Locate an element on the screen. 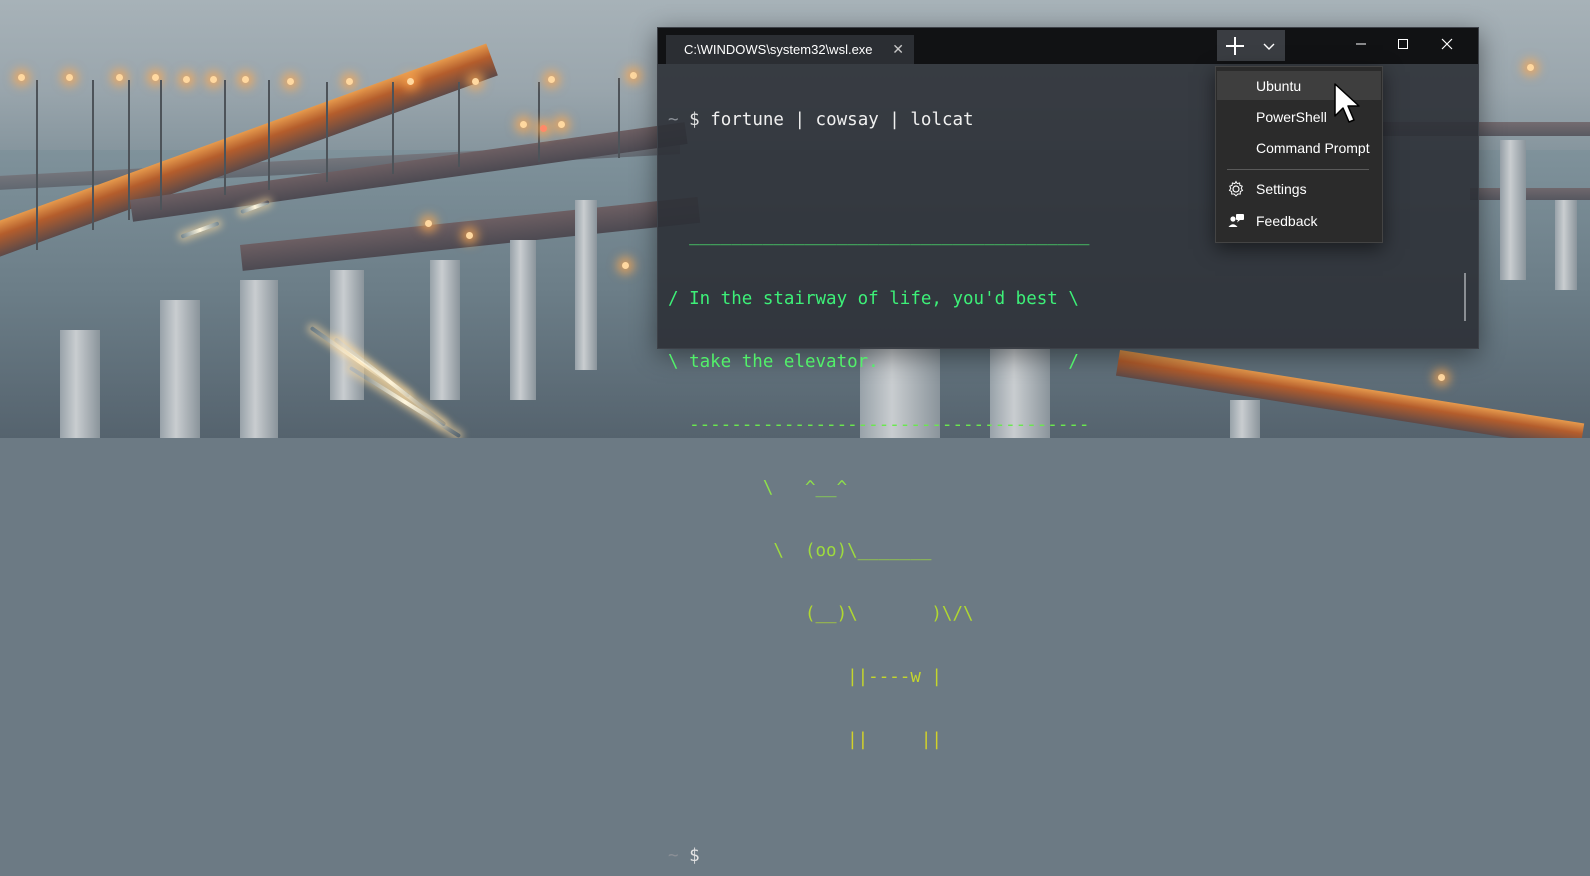 Image resolution: width=1590 pixels, height=876 pixels. minimize-button is located at coordinates (1361, 44).